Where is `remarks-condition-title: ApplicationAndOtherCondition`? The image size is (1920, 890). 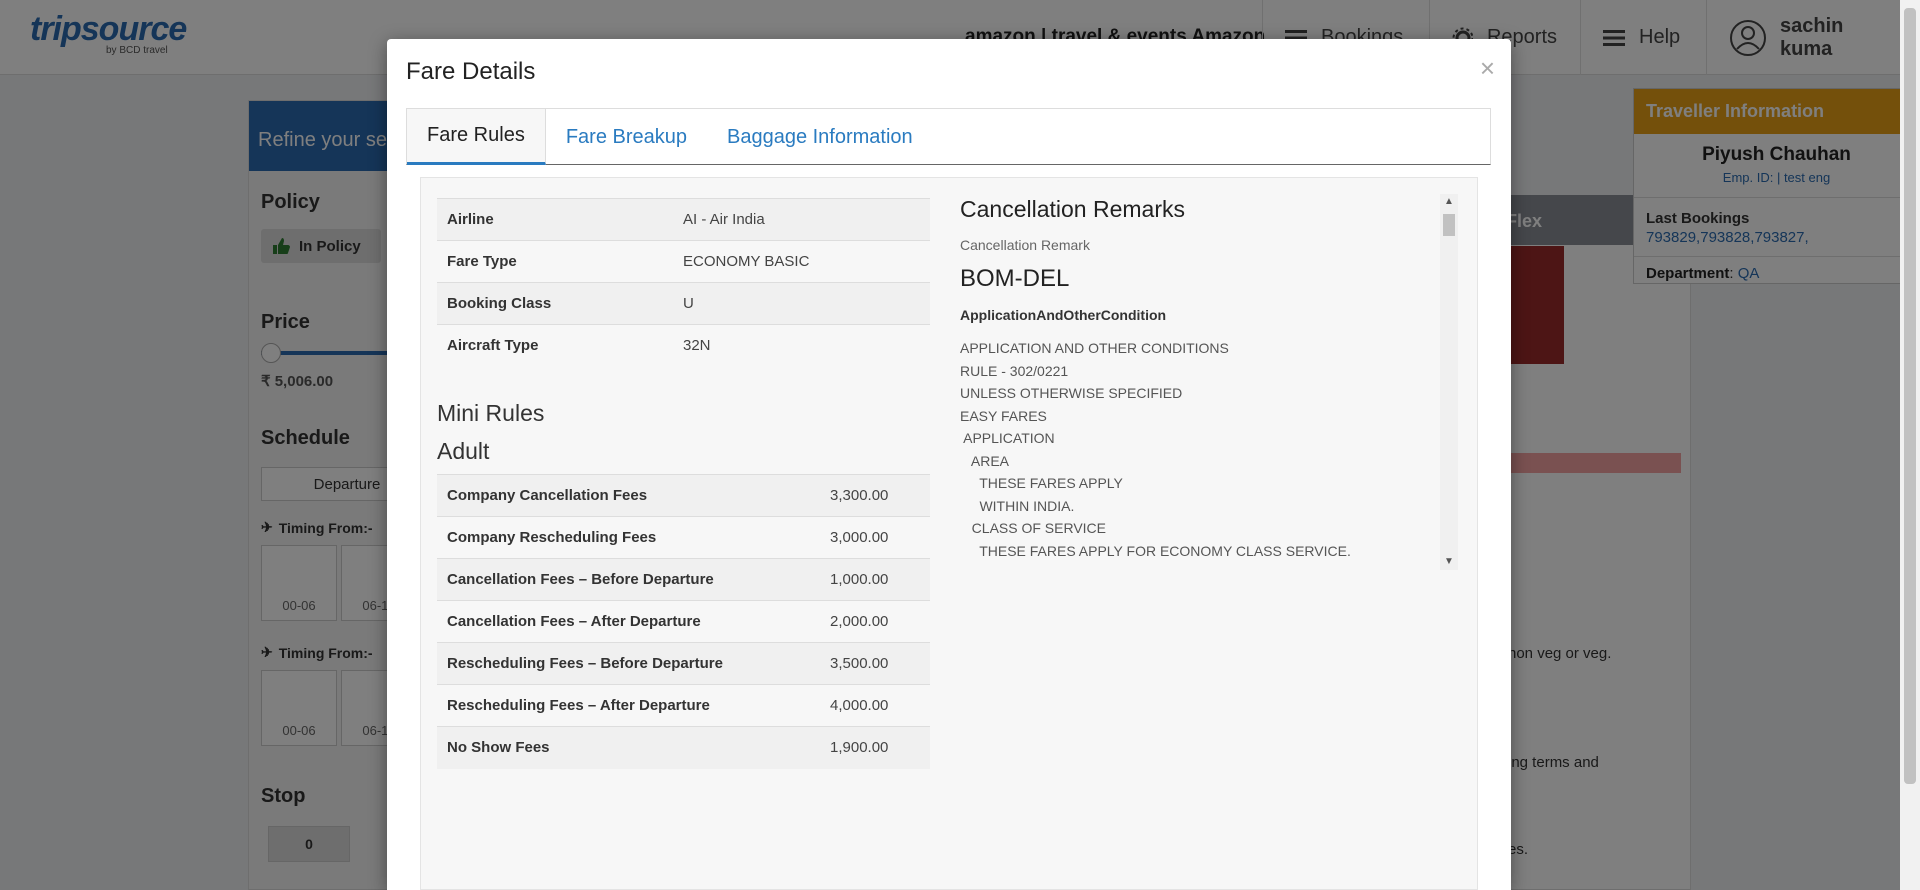
remarks-condition-title: ApplicationAndOtherCondition is located at coordinates (1063, 315).